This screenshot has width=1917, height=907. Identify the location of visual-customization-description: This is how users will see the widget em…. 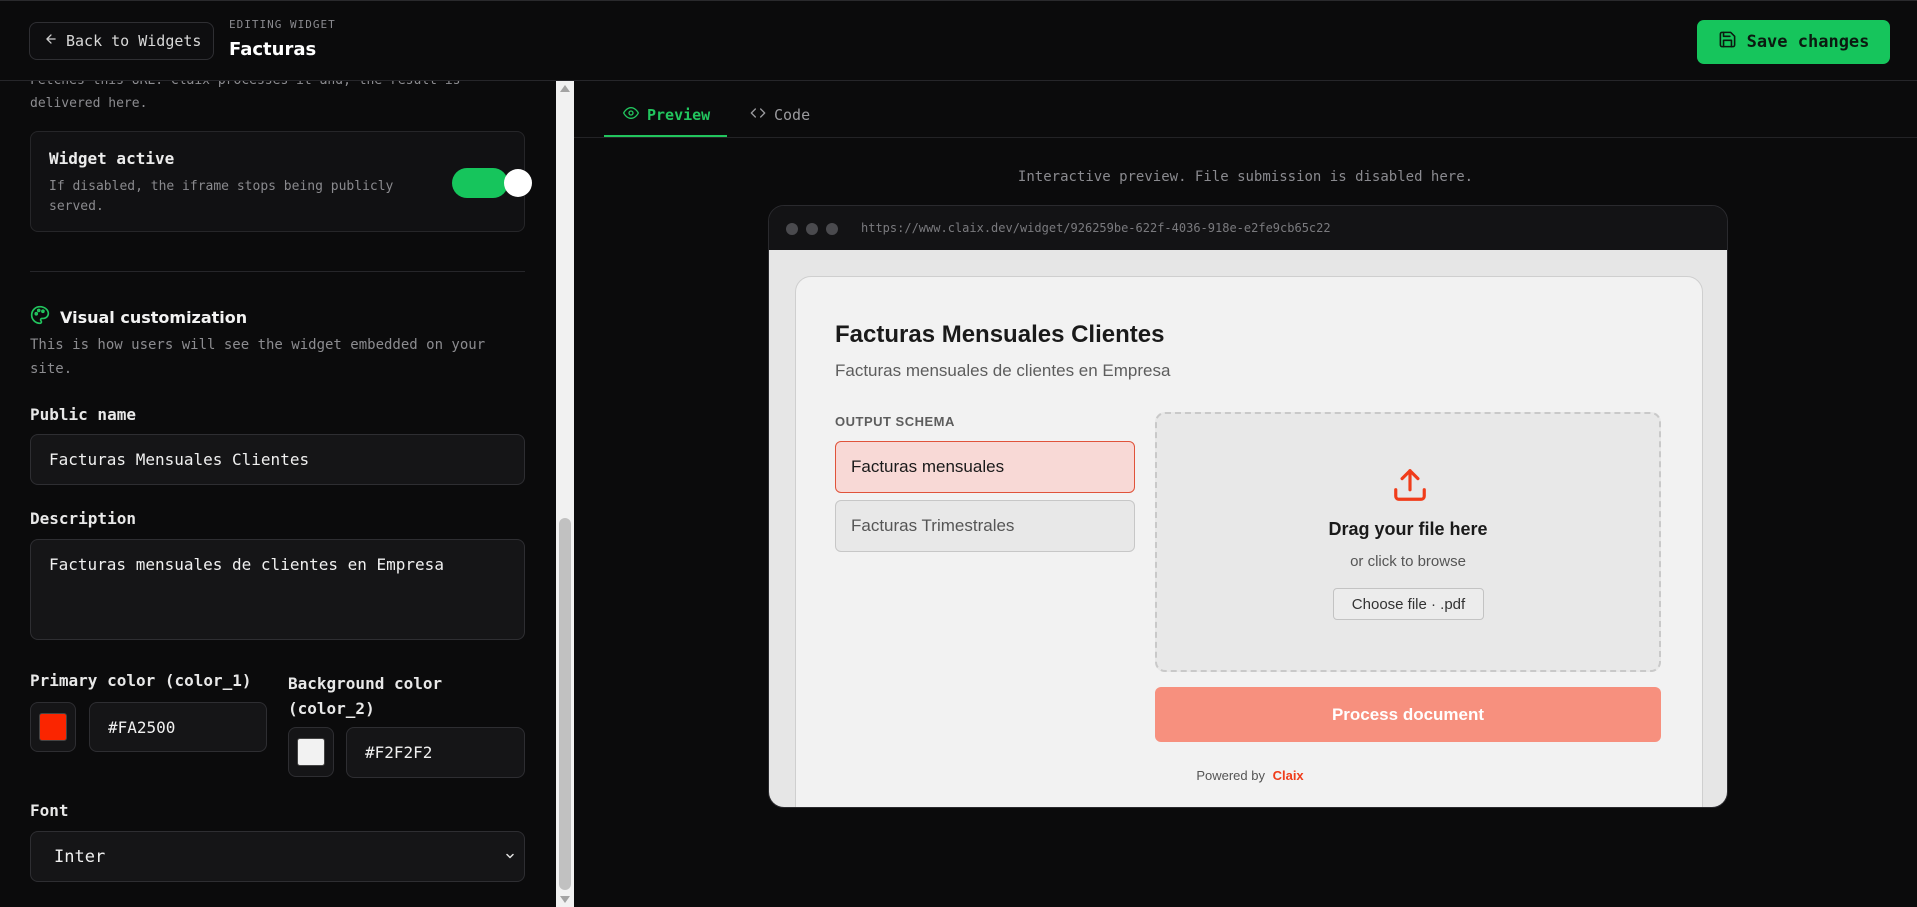
(258, 357).